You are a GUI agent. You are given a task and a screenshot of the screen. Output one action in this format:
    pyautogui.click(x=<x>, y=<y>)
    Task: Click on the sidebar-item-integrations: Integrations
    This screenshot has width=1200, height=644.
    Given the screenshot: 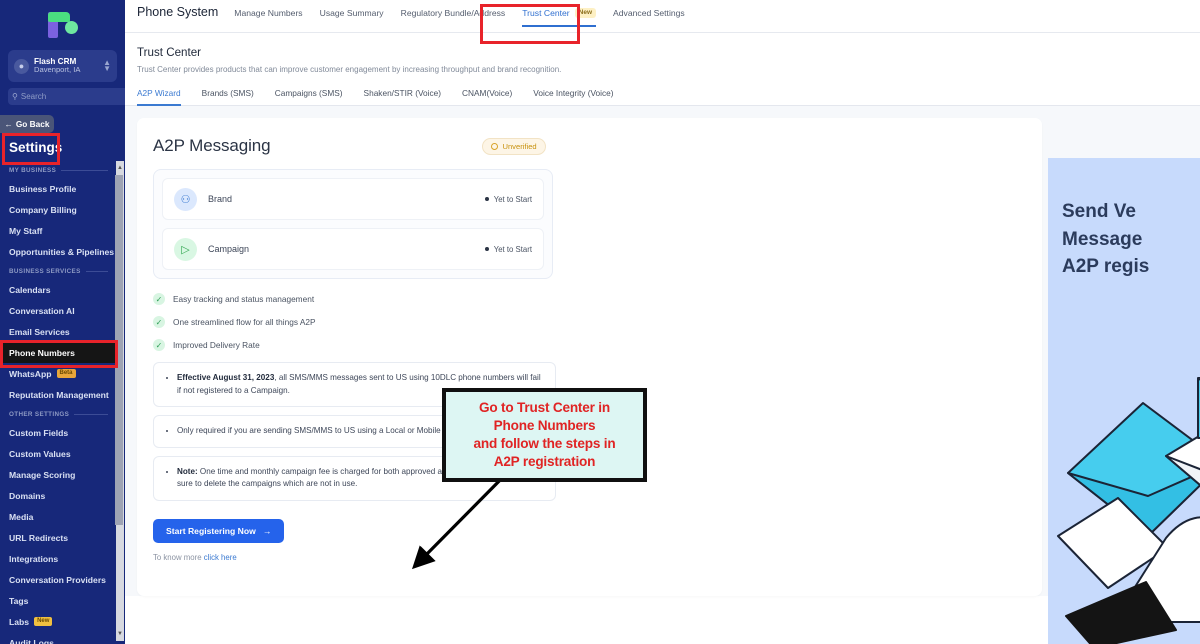 What is the action you would take?
    pyautogui.click(x=58, y=558)
    